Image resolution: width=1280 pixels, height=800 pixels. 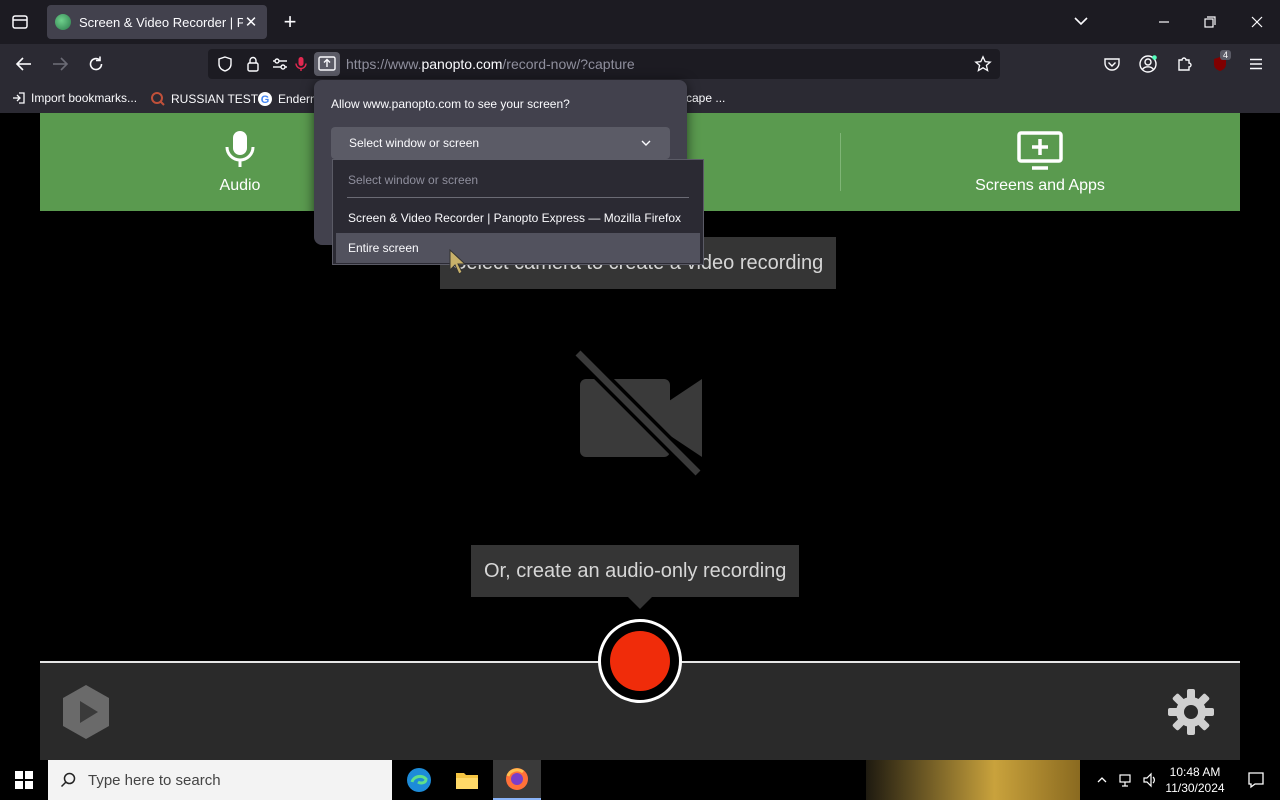 I want to click on menu-hamburger-icon, so click(x=1256, y=64).